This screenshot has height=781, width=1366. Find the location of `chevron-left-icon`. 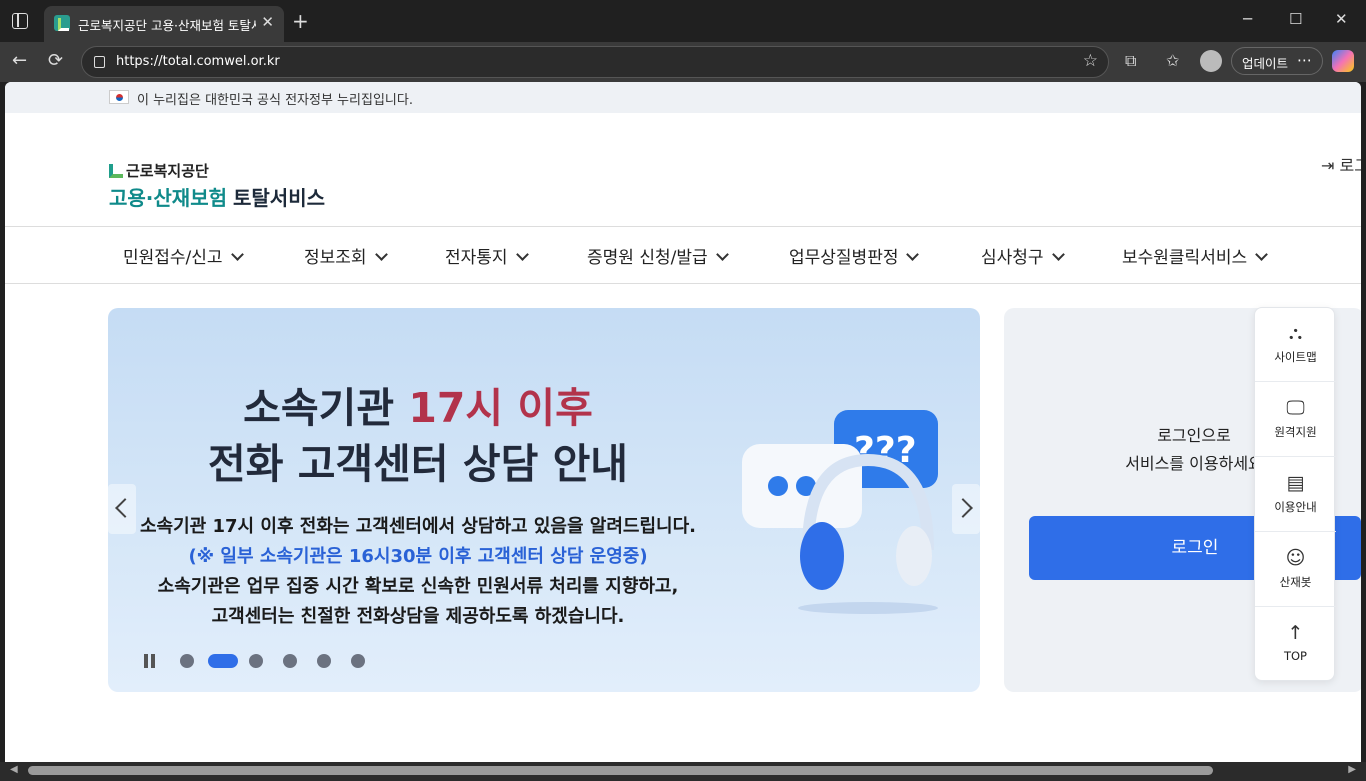

chevron-left-icon is located at coordinates (125, 508).